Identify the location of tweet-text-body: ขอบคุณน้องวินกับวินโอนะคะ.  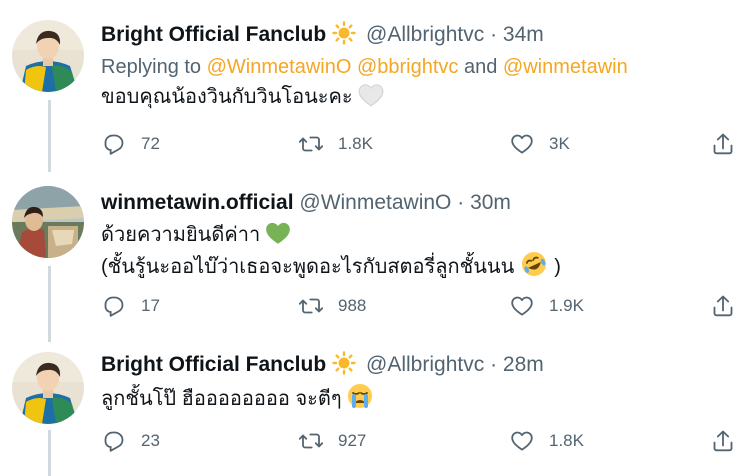
(227, 97).